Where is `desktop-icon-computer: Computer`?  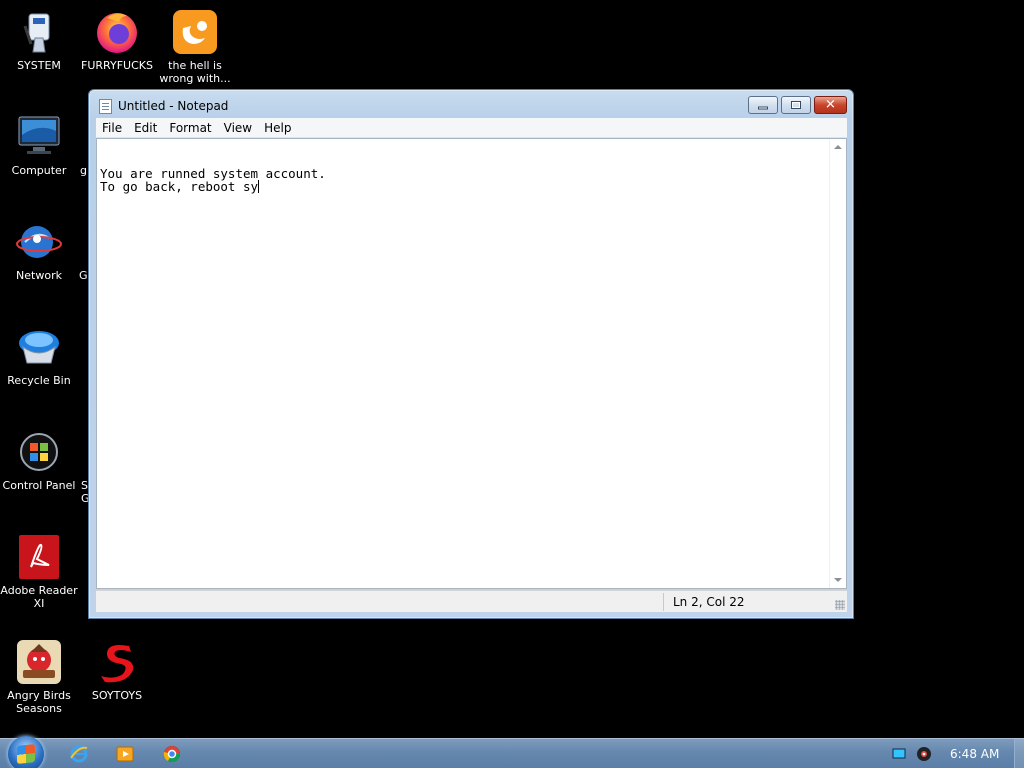 desktop-icon-computer: Computer is located at coordinates (39, 145).